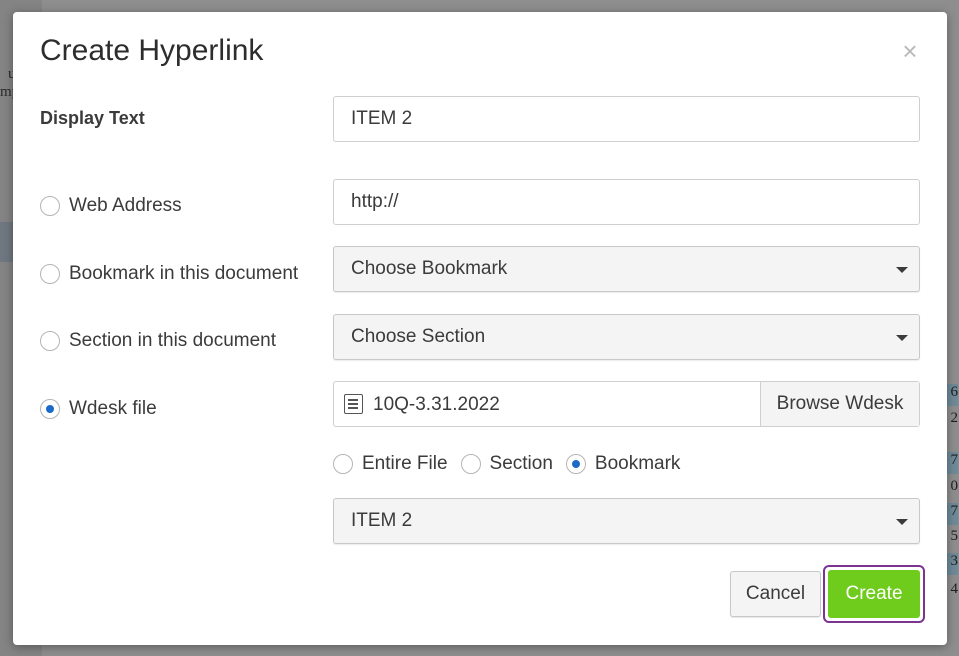 The width and height of the screenshot is (959, 656). Describe the element at coordinates (7, 242) in the screenshot. I see `background-highlight` at that location.